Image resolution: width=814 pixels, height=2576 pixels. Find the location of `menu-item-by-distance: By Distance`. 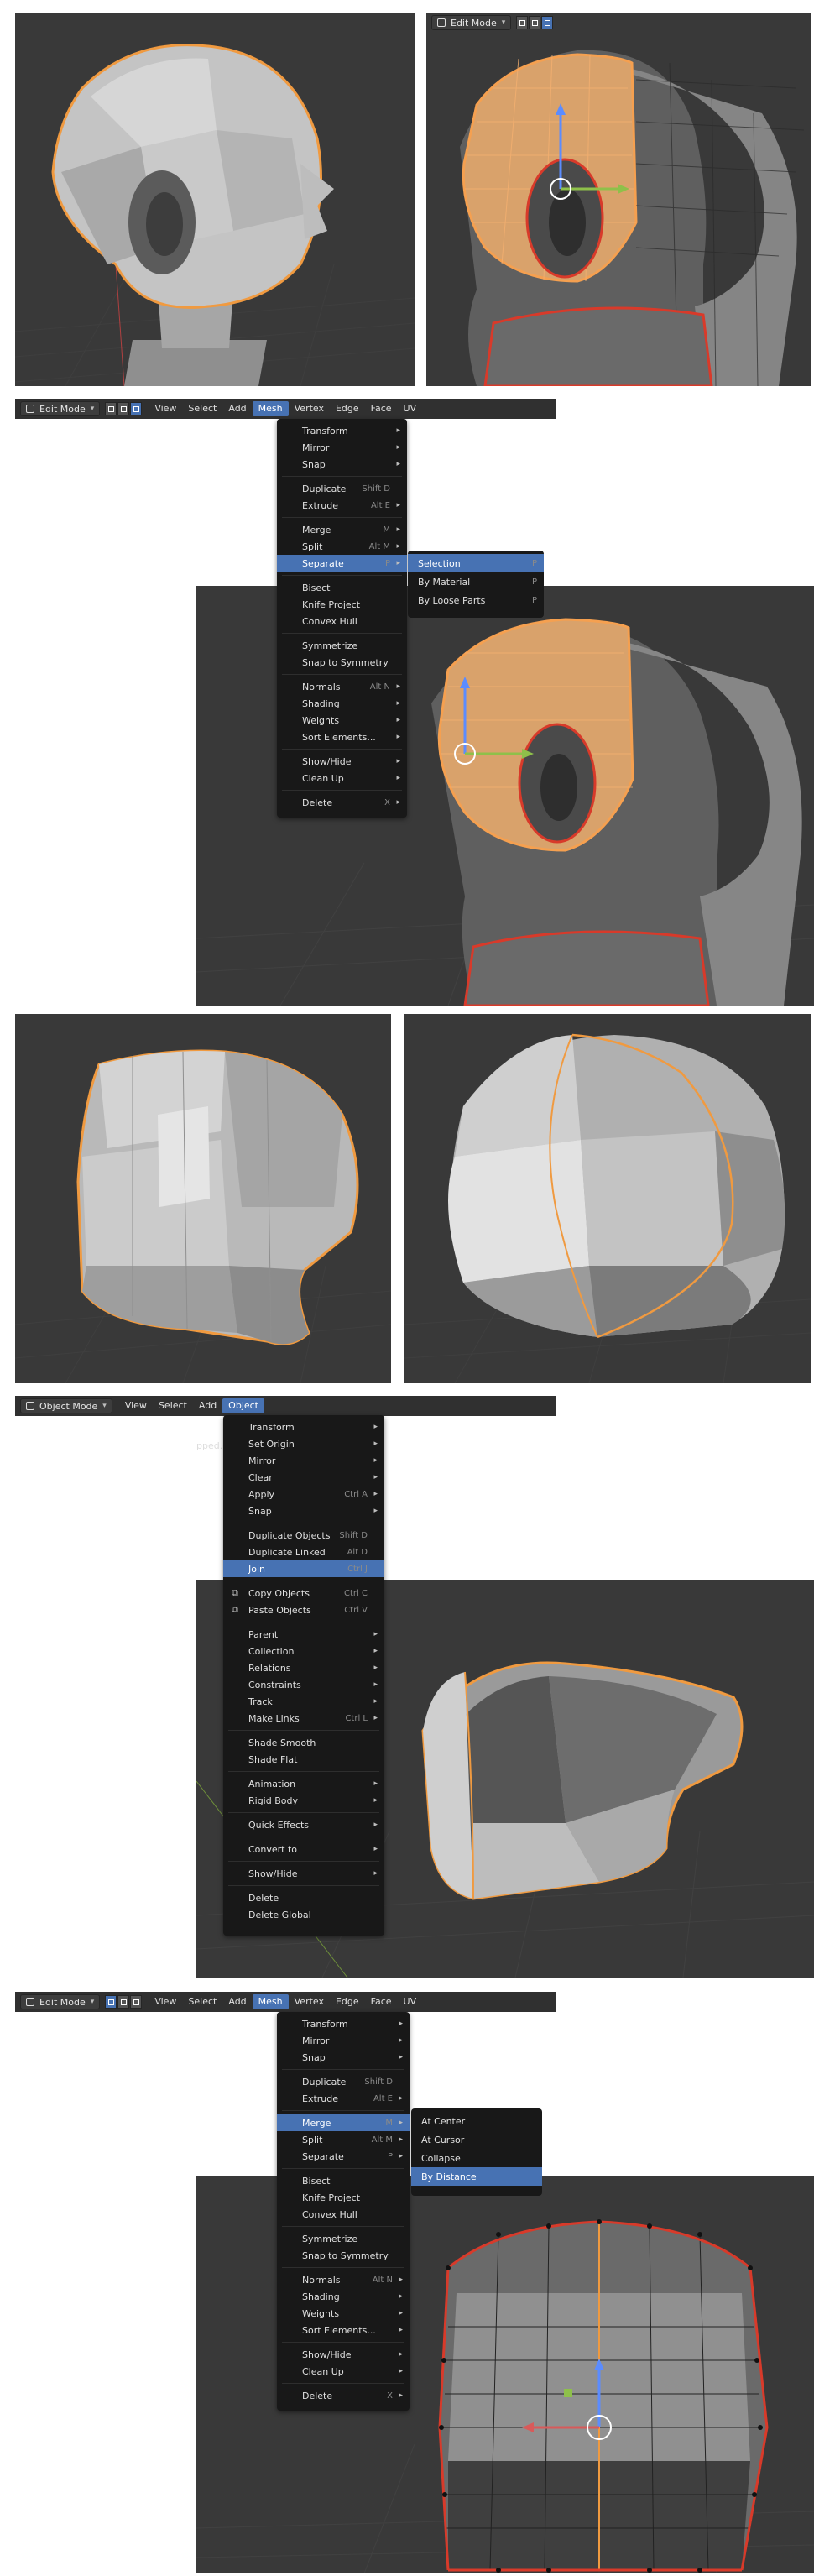

menu-item-by-distance: By Distance is located at coordinates (476, 2176).